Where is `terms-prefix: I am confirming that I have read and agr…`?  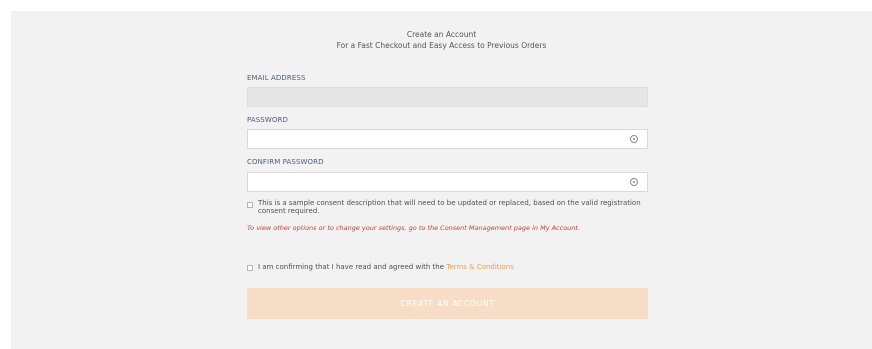 terms-prefix: I am confirming that I have read and agr… is located at coordinates (351, 267).